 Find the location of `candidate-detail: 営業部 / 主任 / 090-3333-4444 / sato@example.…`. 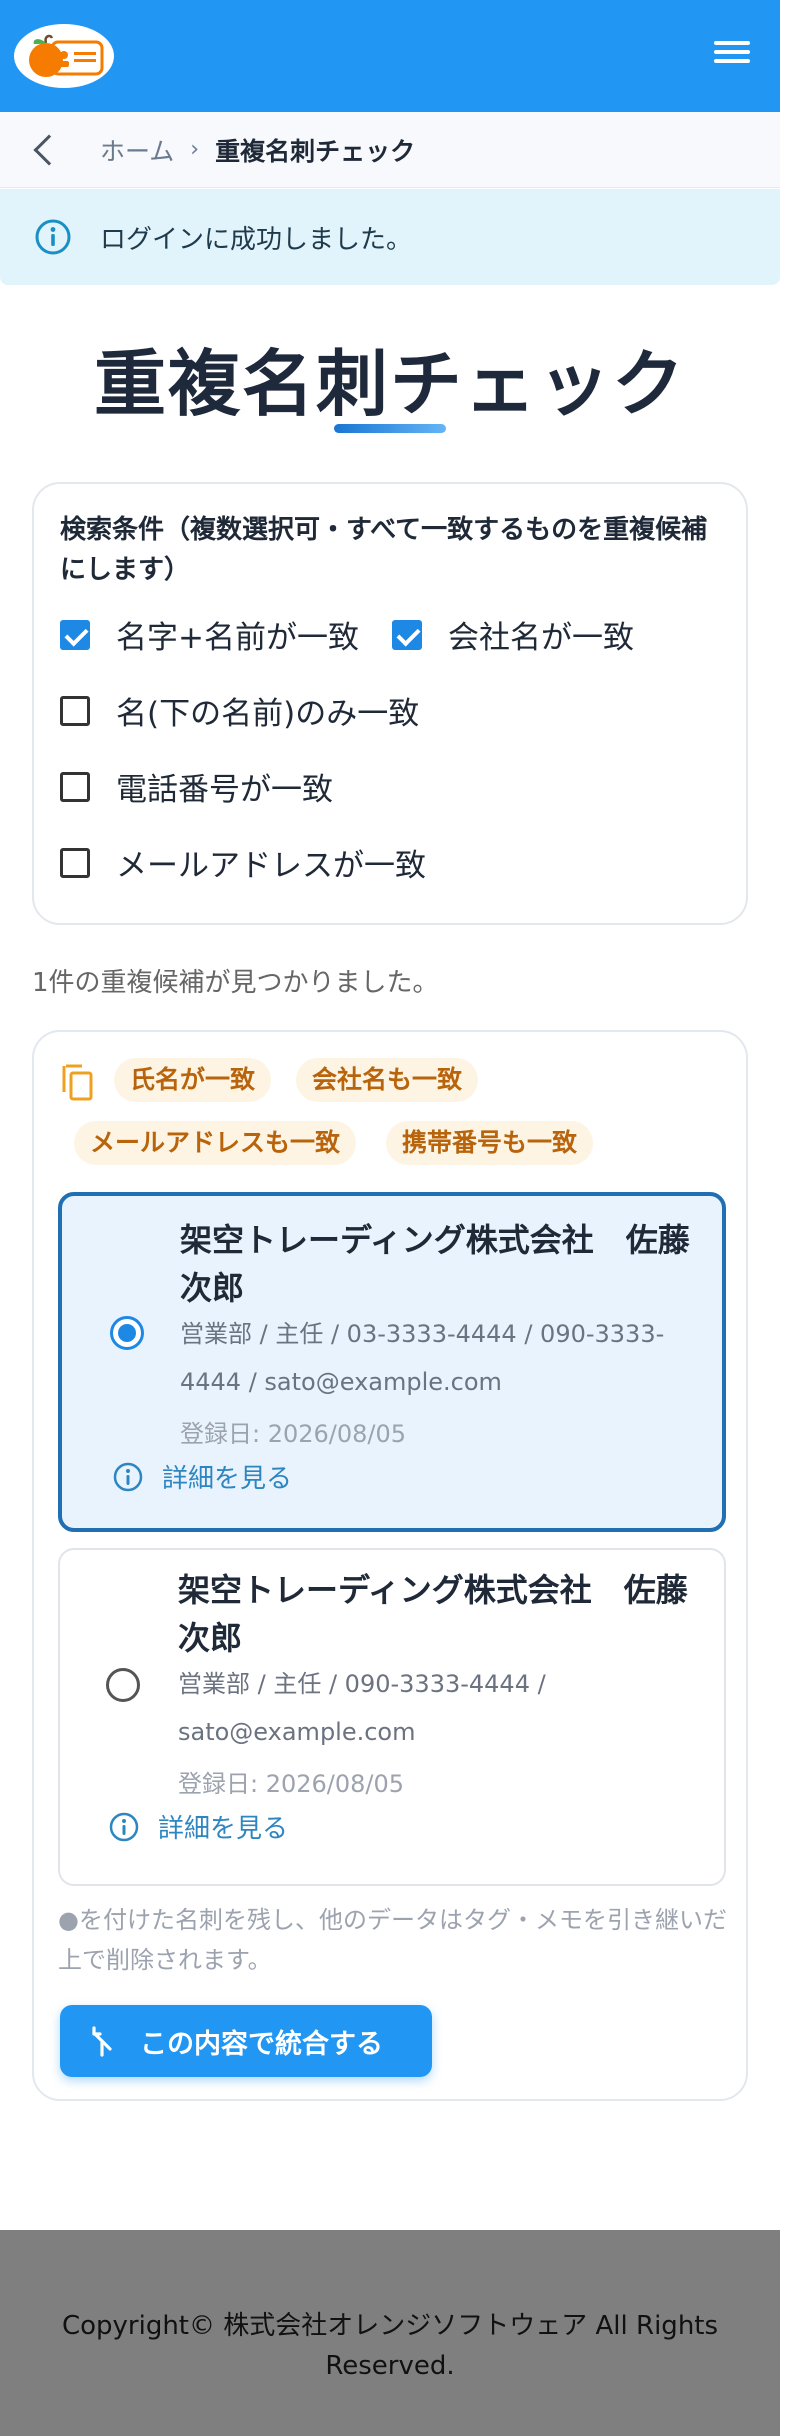

candidate-detail: 営業部 / 主任 / 090-3333-4444 / sato@example.… is located at coordinates (362, 1708).